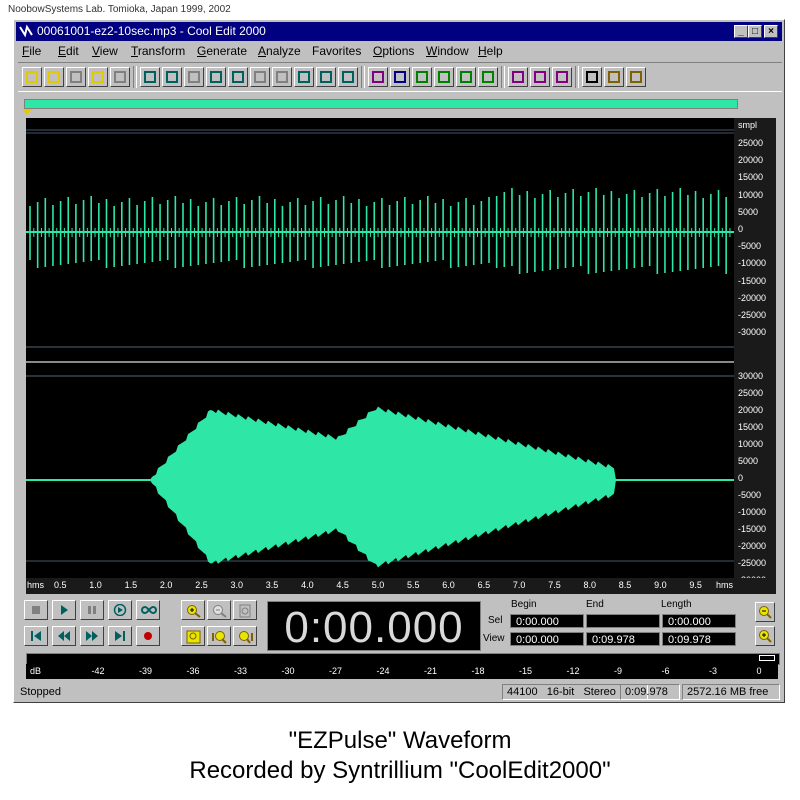 This screenshot has width=800, height=800. I want to click on zoom-full-icon, so click(245, 611).